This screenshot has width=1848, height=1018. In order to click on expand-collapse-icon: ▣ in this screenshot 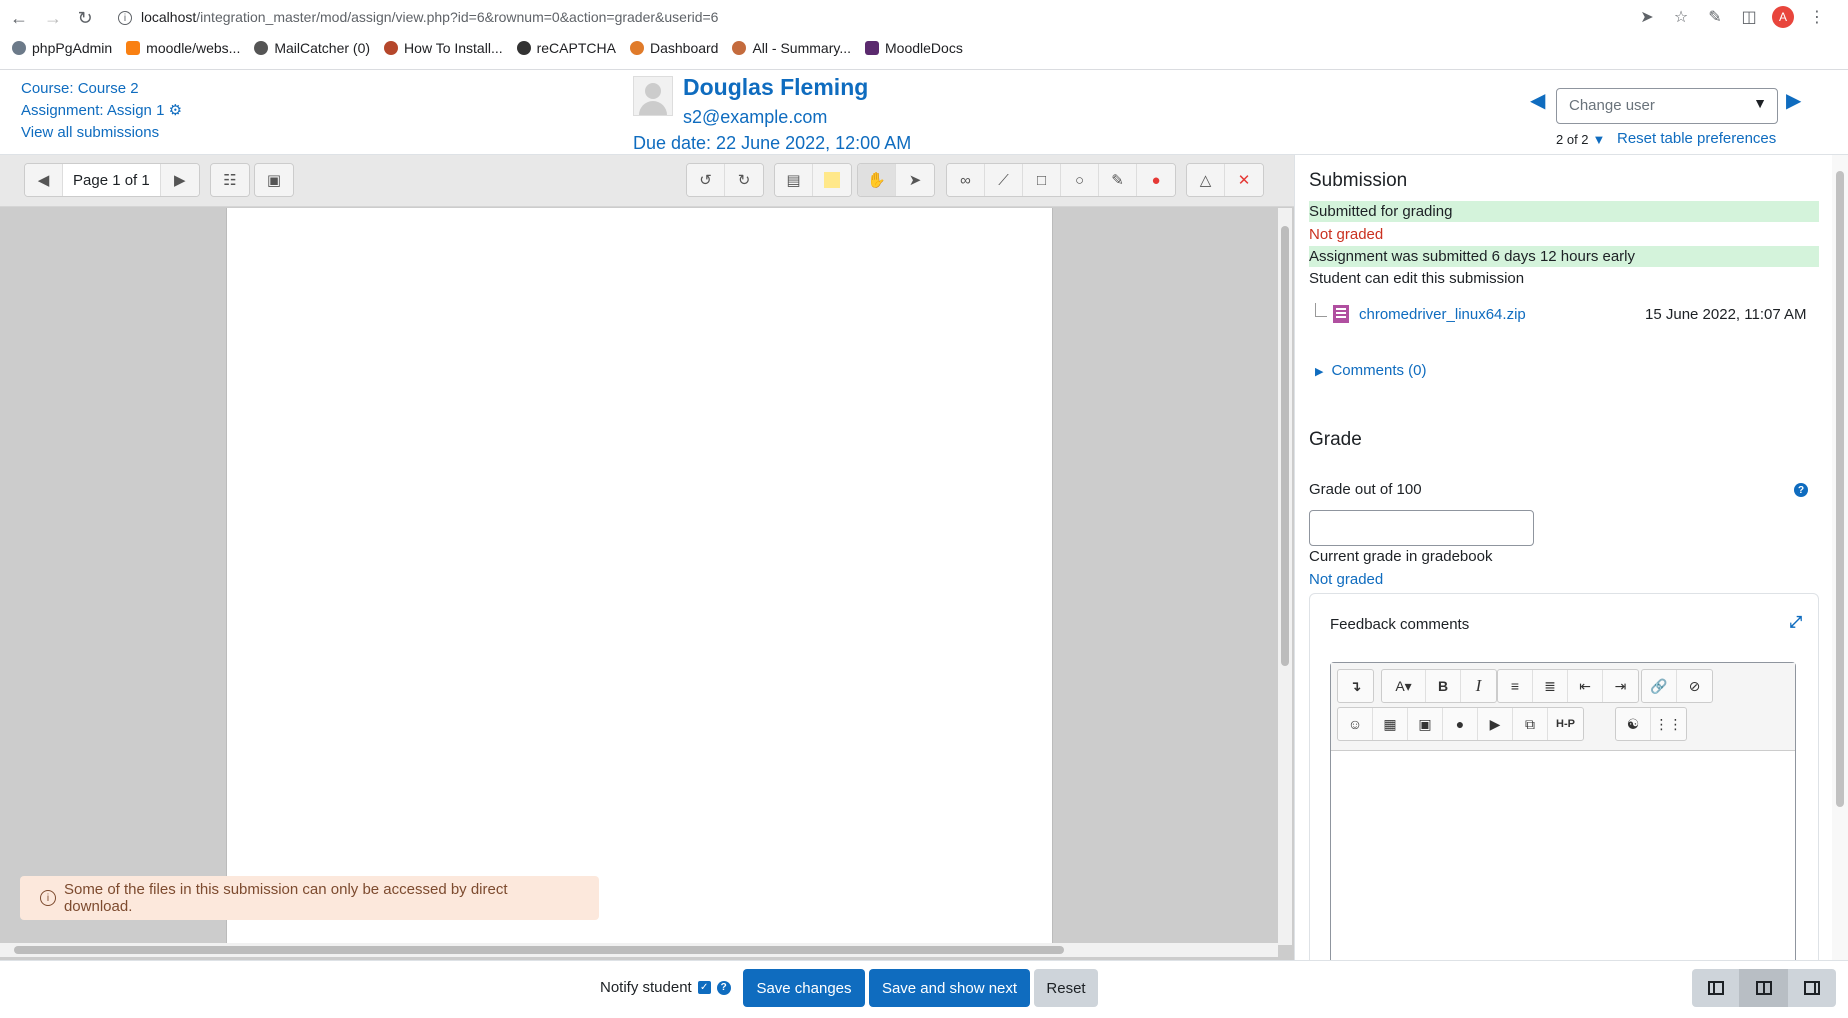, I will do `click(274, 180)`.